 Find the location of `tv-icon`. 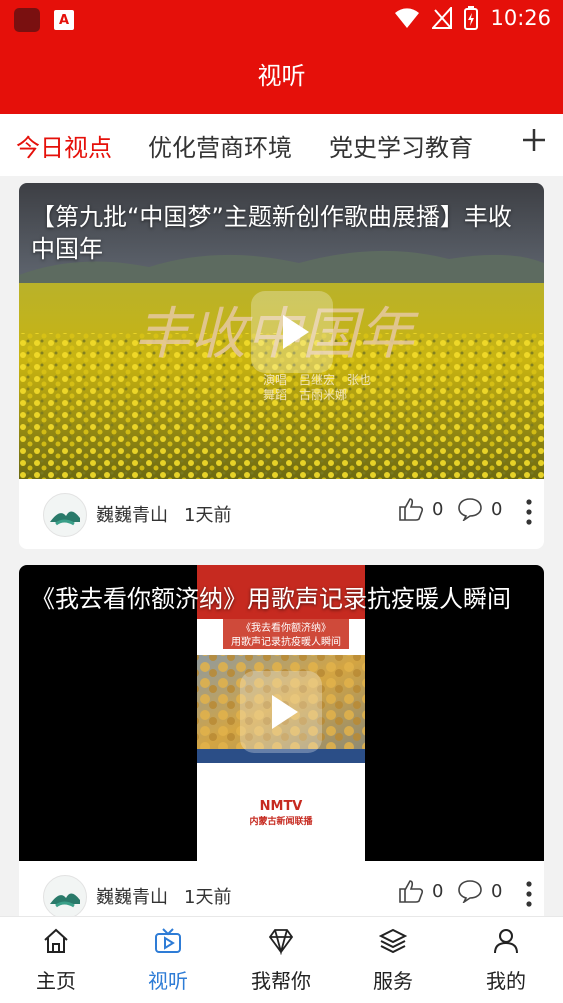

tv-icon is located at coordinates (168, 940).